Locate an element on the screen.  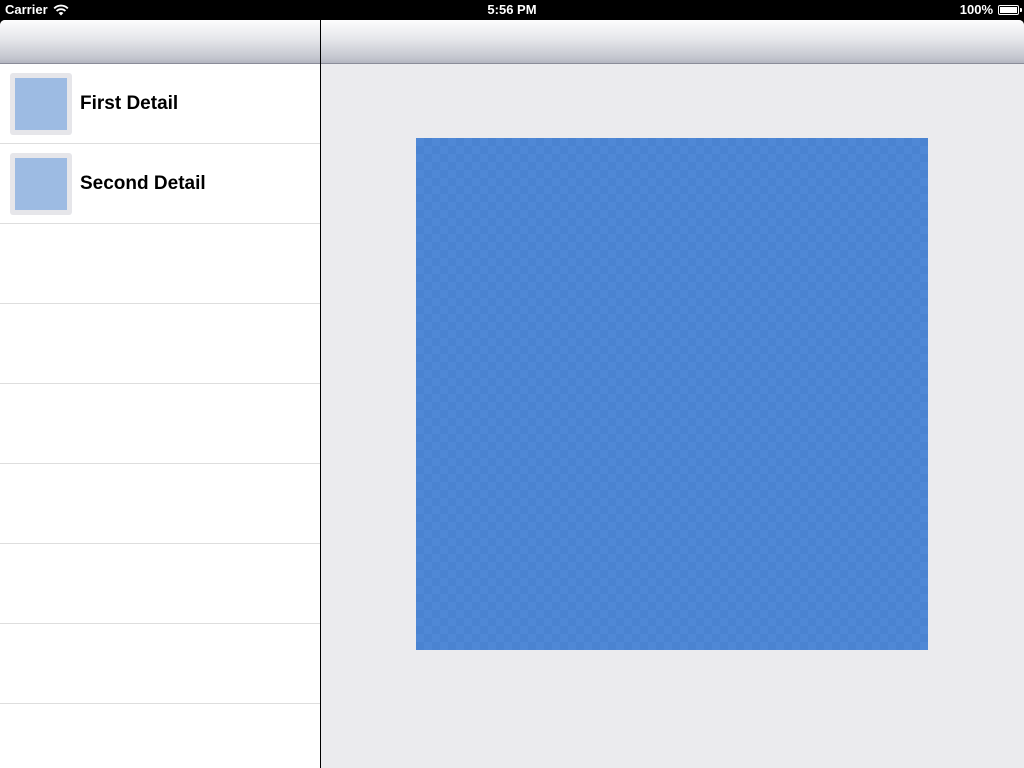
battery-percentage: 100% is located at coordinates (976, 9).